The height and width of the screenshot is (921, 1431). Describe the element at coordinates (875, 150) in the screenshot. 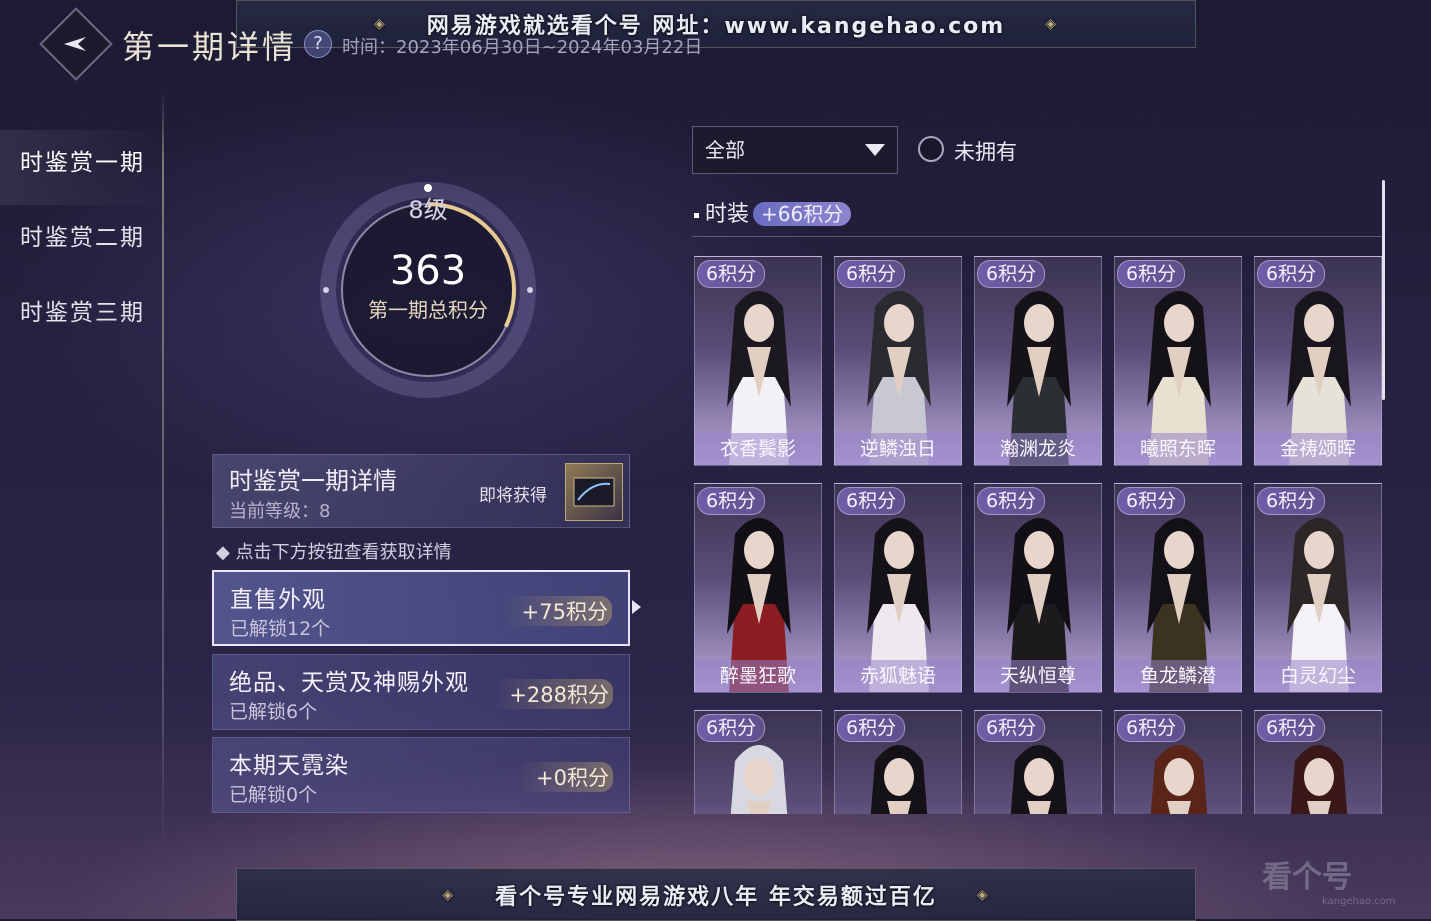

I see `chevron-down-icon` at that location.